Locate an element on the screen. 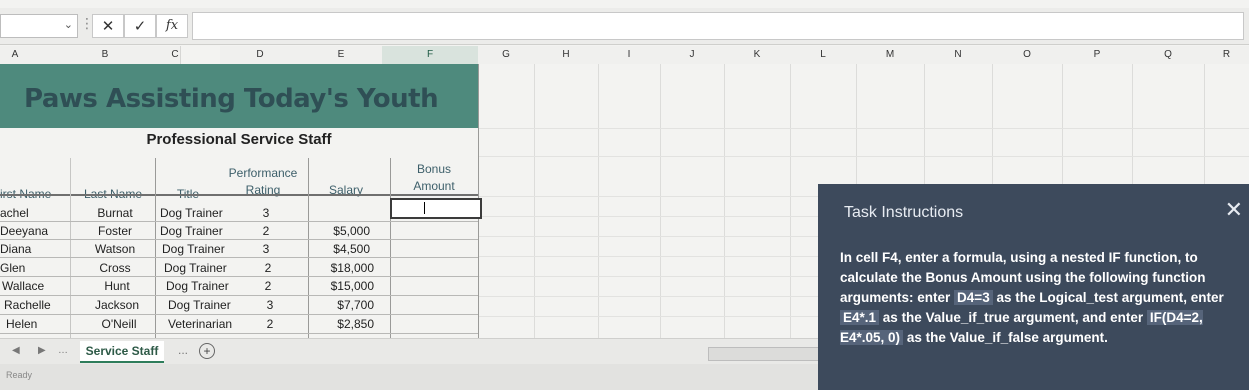 The image size is (1249, 390). cell-last-name: O'Neill is located at coordinates (119, 324).